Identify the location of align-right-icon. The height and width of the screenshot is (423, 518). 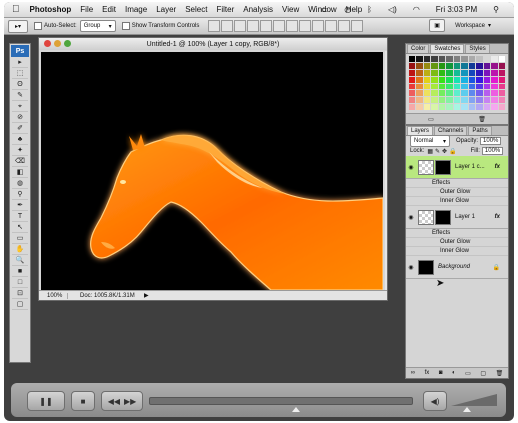
(279, 26).